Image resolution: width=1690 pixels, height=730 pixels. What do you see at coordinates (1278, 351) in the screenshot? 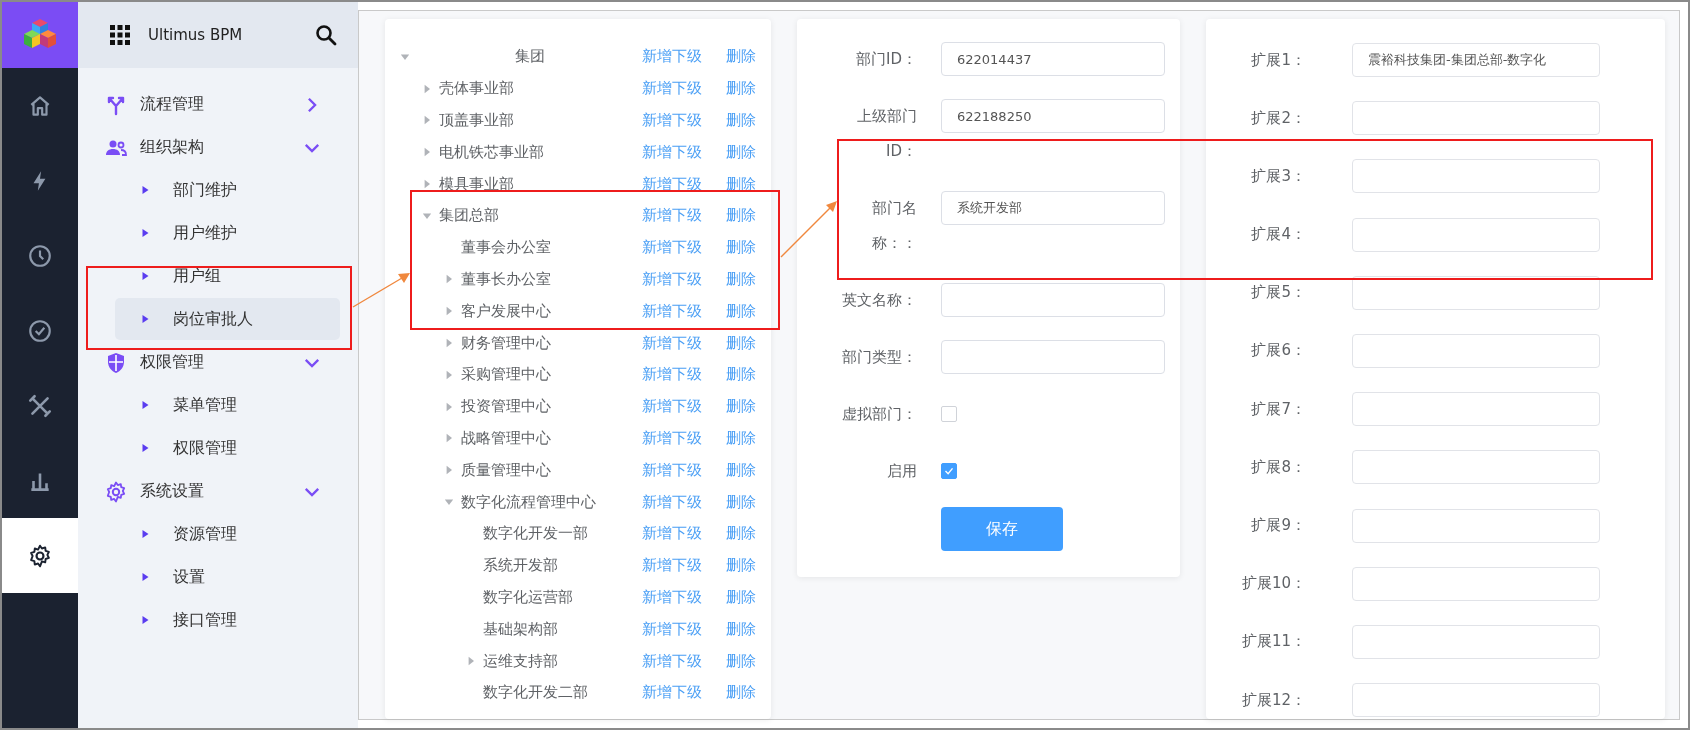
I see `field-label: 扩展6：` at bounding box center [1278, 351].